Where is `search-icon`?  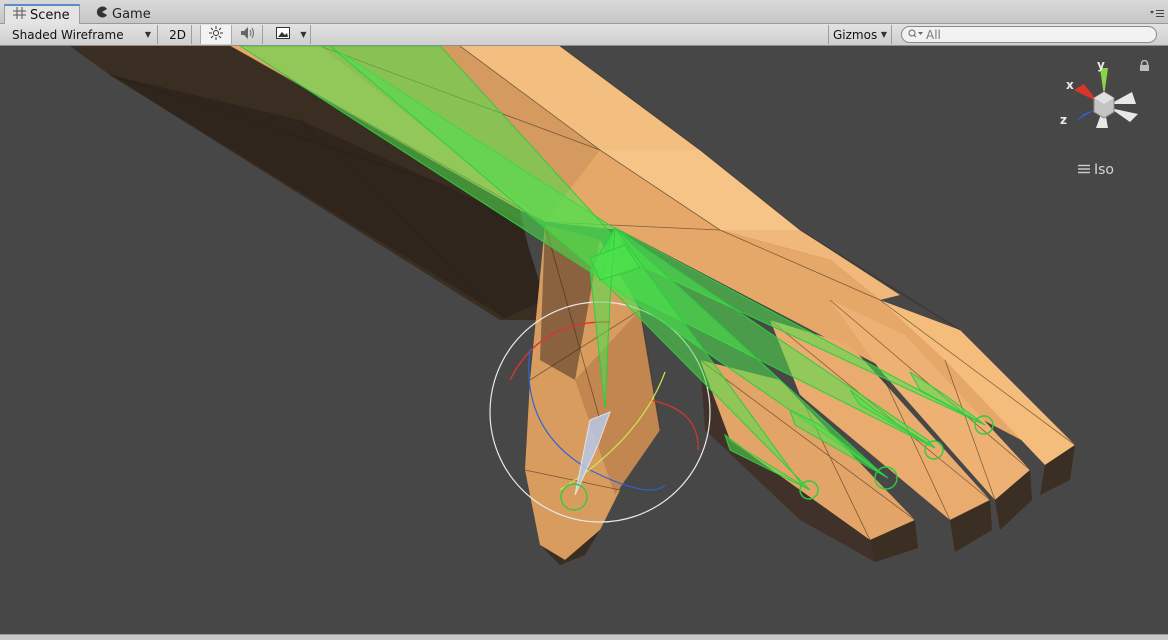 search-icon is located at coordinates (916, 35).